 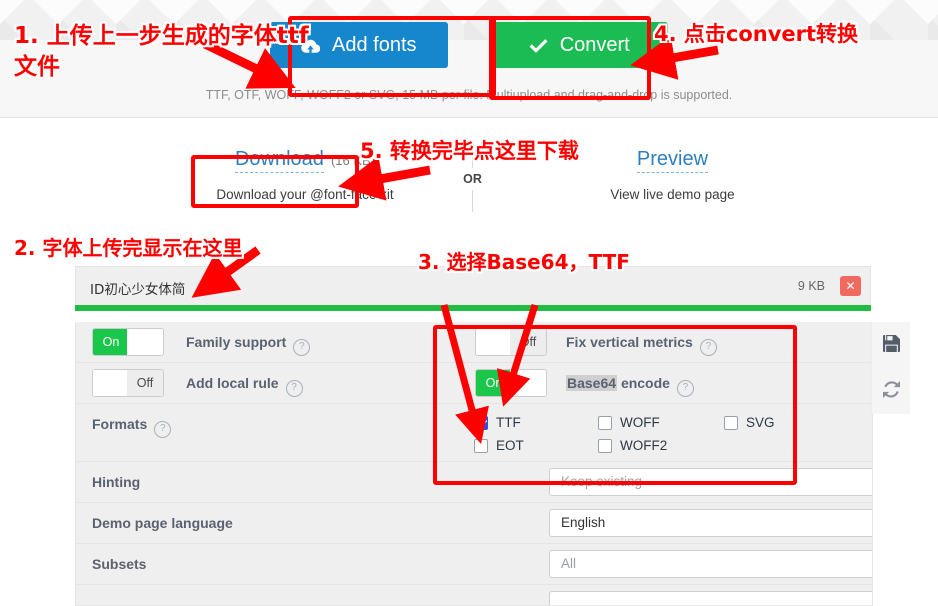 What do you see at coordinates (469, 45) in the screenshot?
I see `action-button-row: Add fonts Convert` at bounding box center [469, 45].